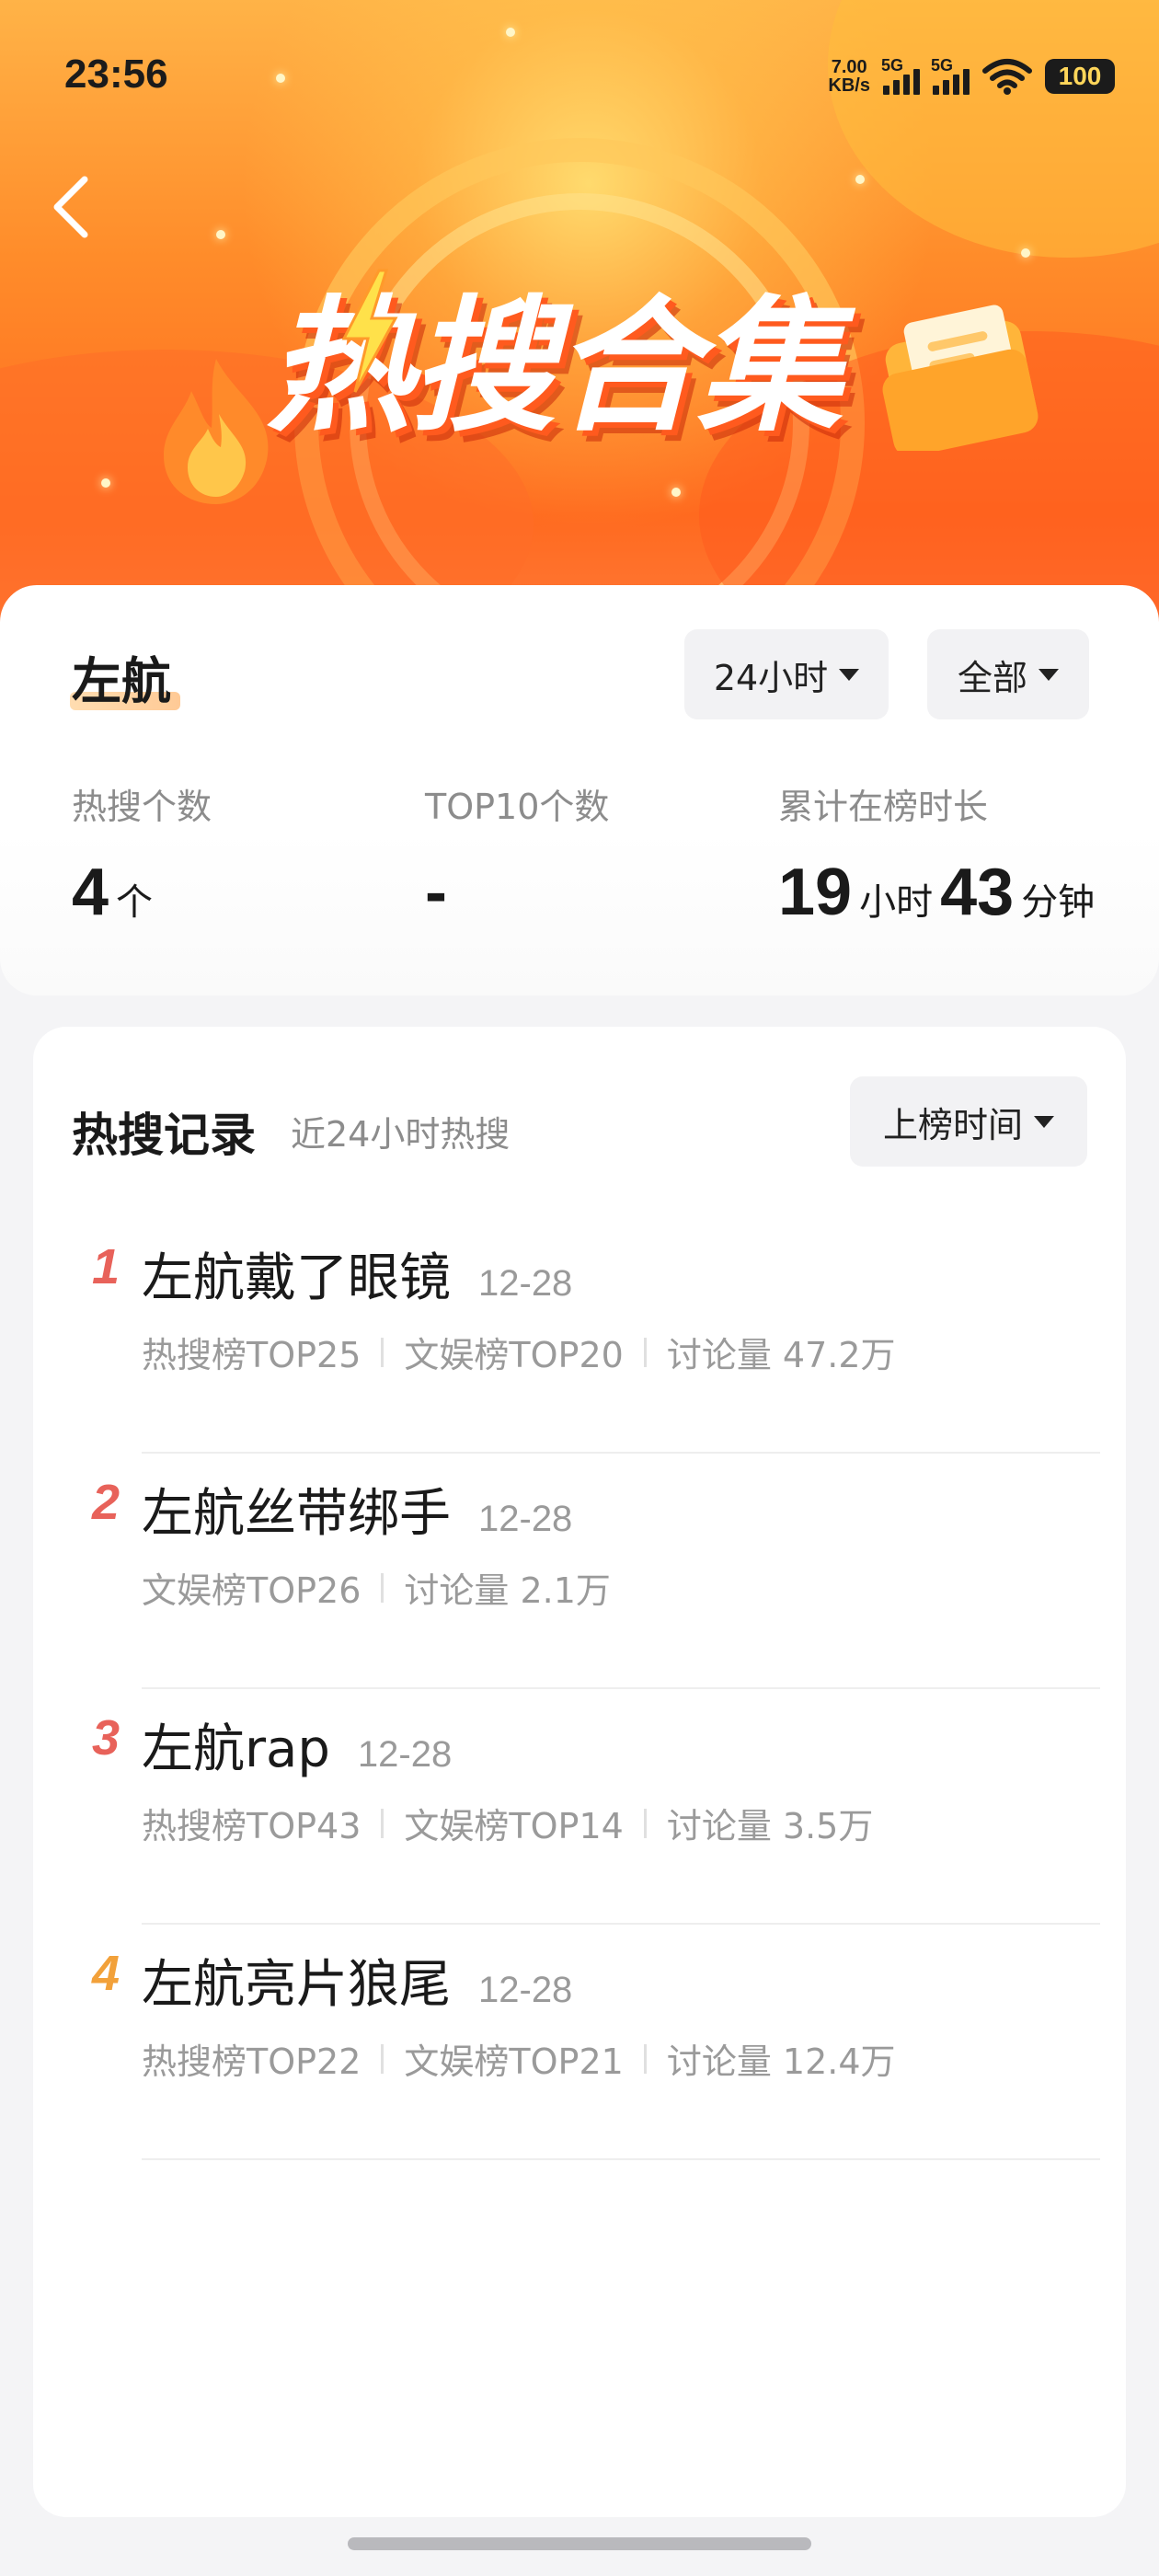 The height and width of the screenshot is (2576, 1159). I want to click on record-meta: 文娱榜TOP26 讨论量 2.1万, so click(376, 1587).